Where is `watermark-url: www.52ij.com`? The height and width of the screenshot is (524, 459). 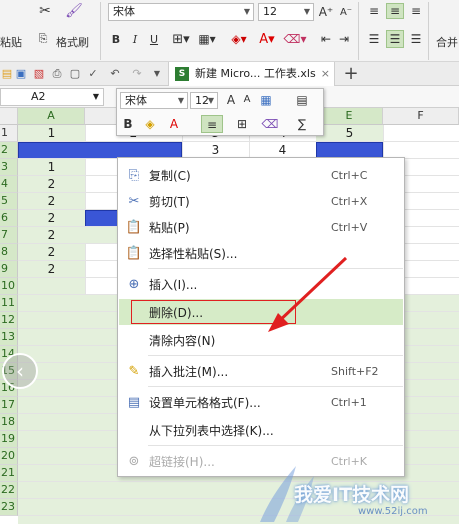 watermark-url: www.52ij.com is located at coordinates (393, 511).